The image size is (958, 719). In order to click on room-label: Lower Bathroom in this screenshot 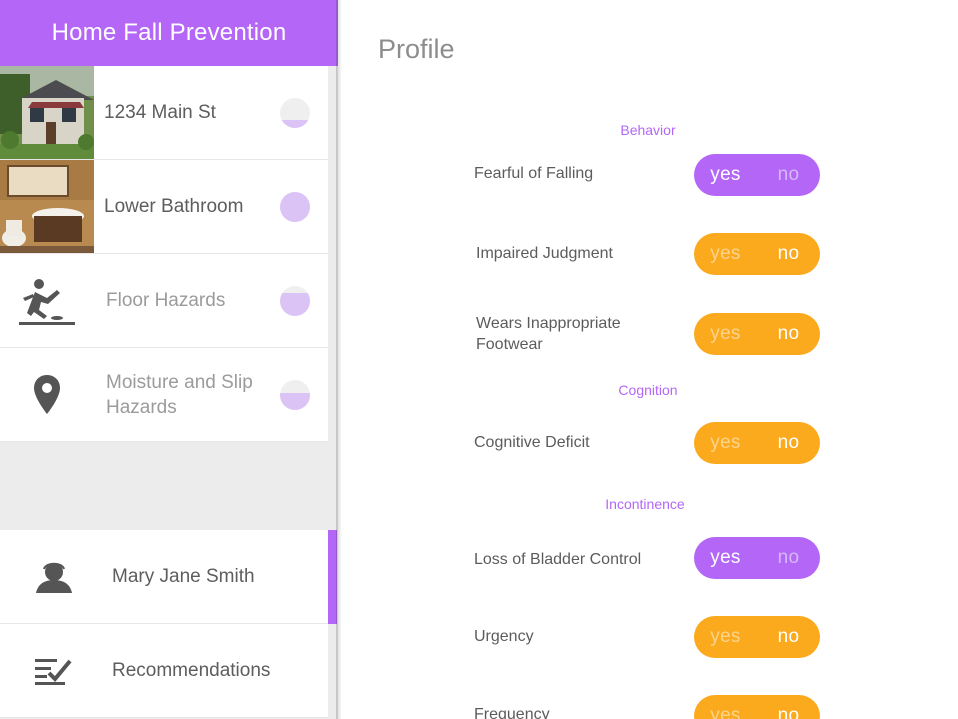, I will do `click(174, 206)`.